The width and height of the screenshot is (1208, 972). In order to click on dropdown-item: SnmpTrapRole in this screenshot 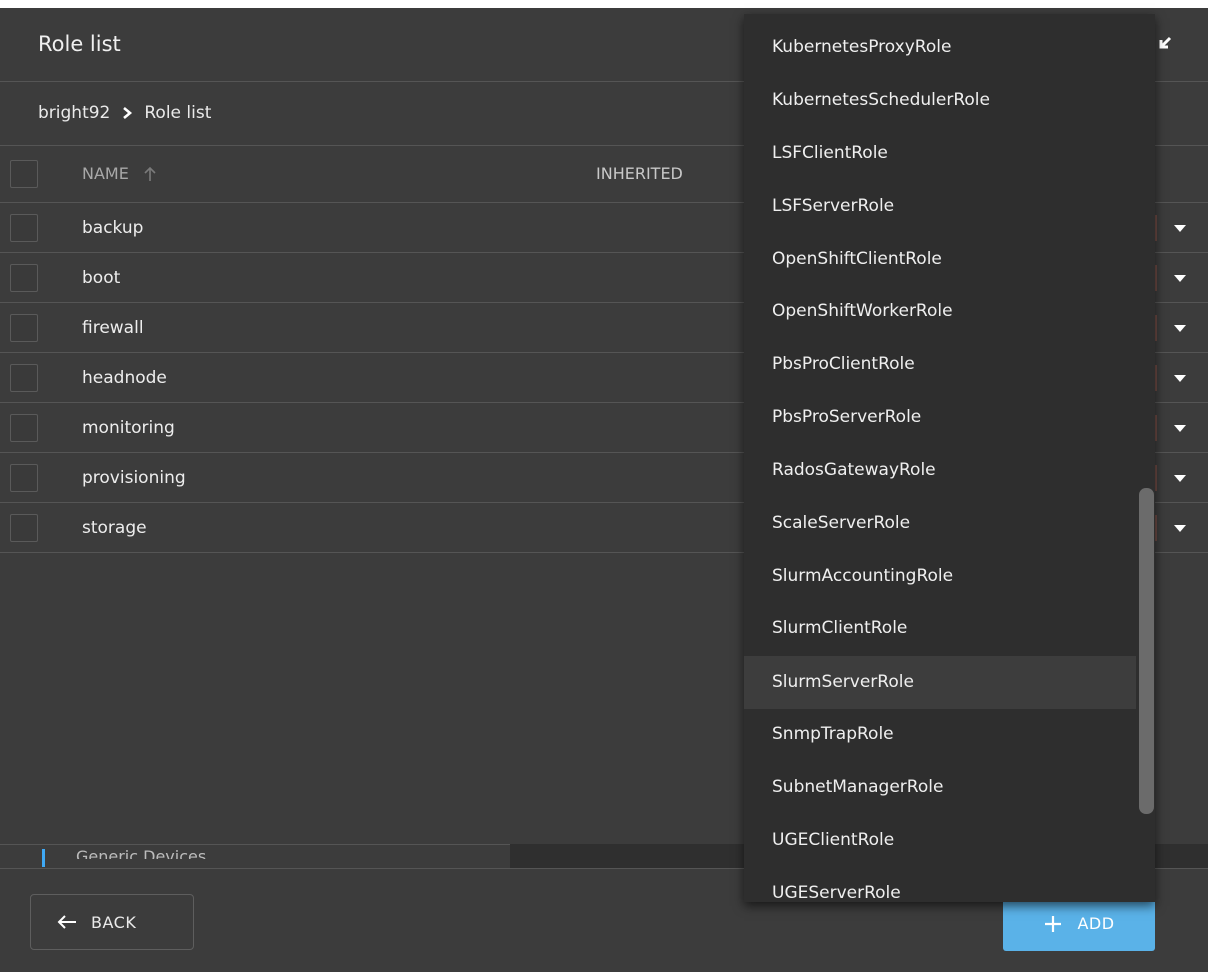, I will do `click(940, 734)`.